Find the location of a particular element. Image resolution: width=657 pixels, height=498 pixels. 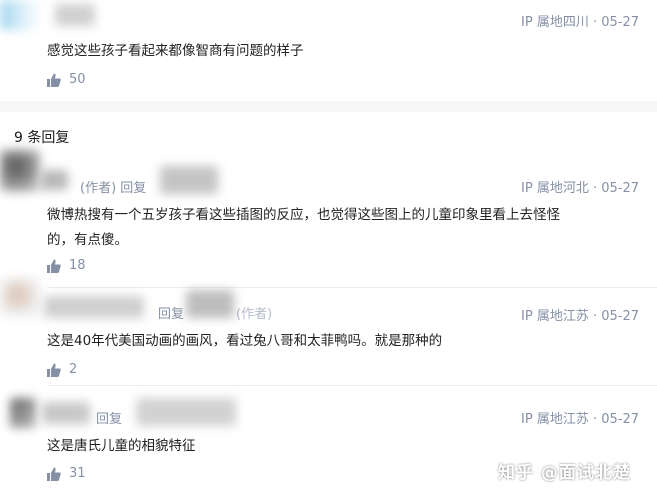

like-button: 50 is located at coordinates (66, 79).